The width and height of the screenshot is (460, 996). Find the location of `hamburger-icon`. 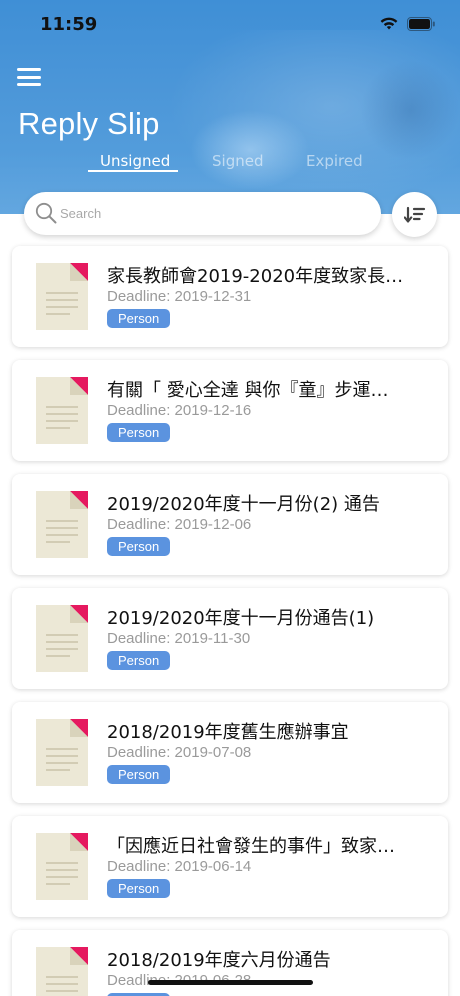

hamburger-icon is located at coordinates (29, 78).